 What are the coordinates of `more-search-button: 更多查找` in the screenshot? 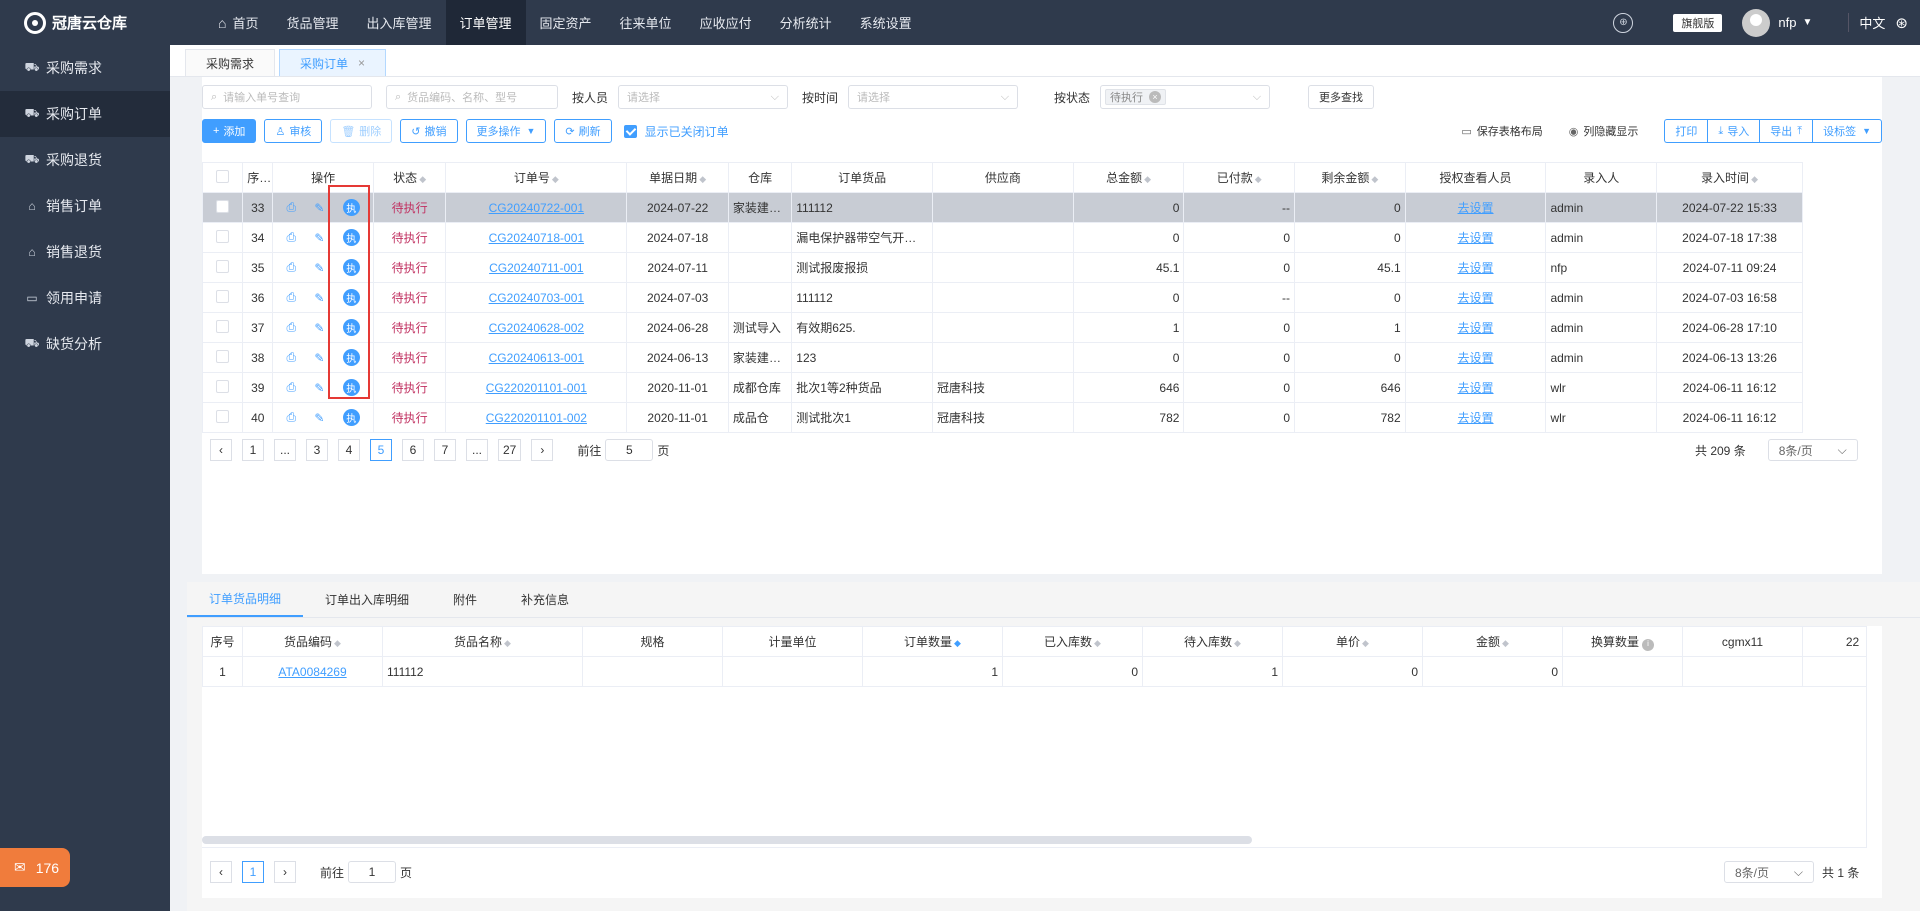 It's located at (1341, 97).